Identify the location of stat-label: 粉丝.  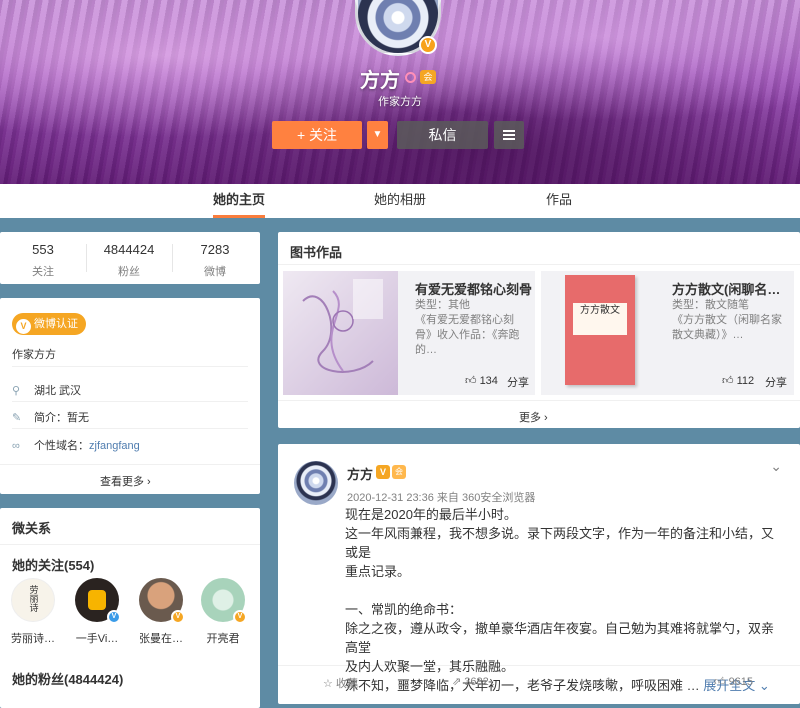
(129, 272).